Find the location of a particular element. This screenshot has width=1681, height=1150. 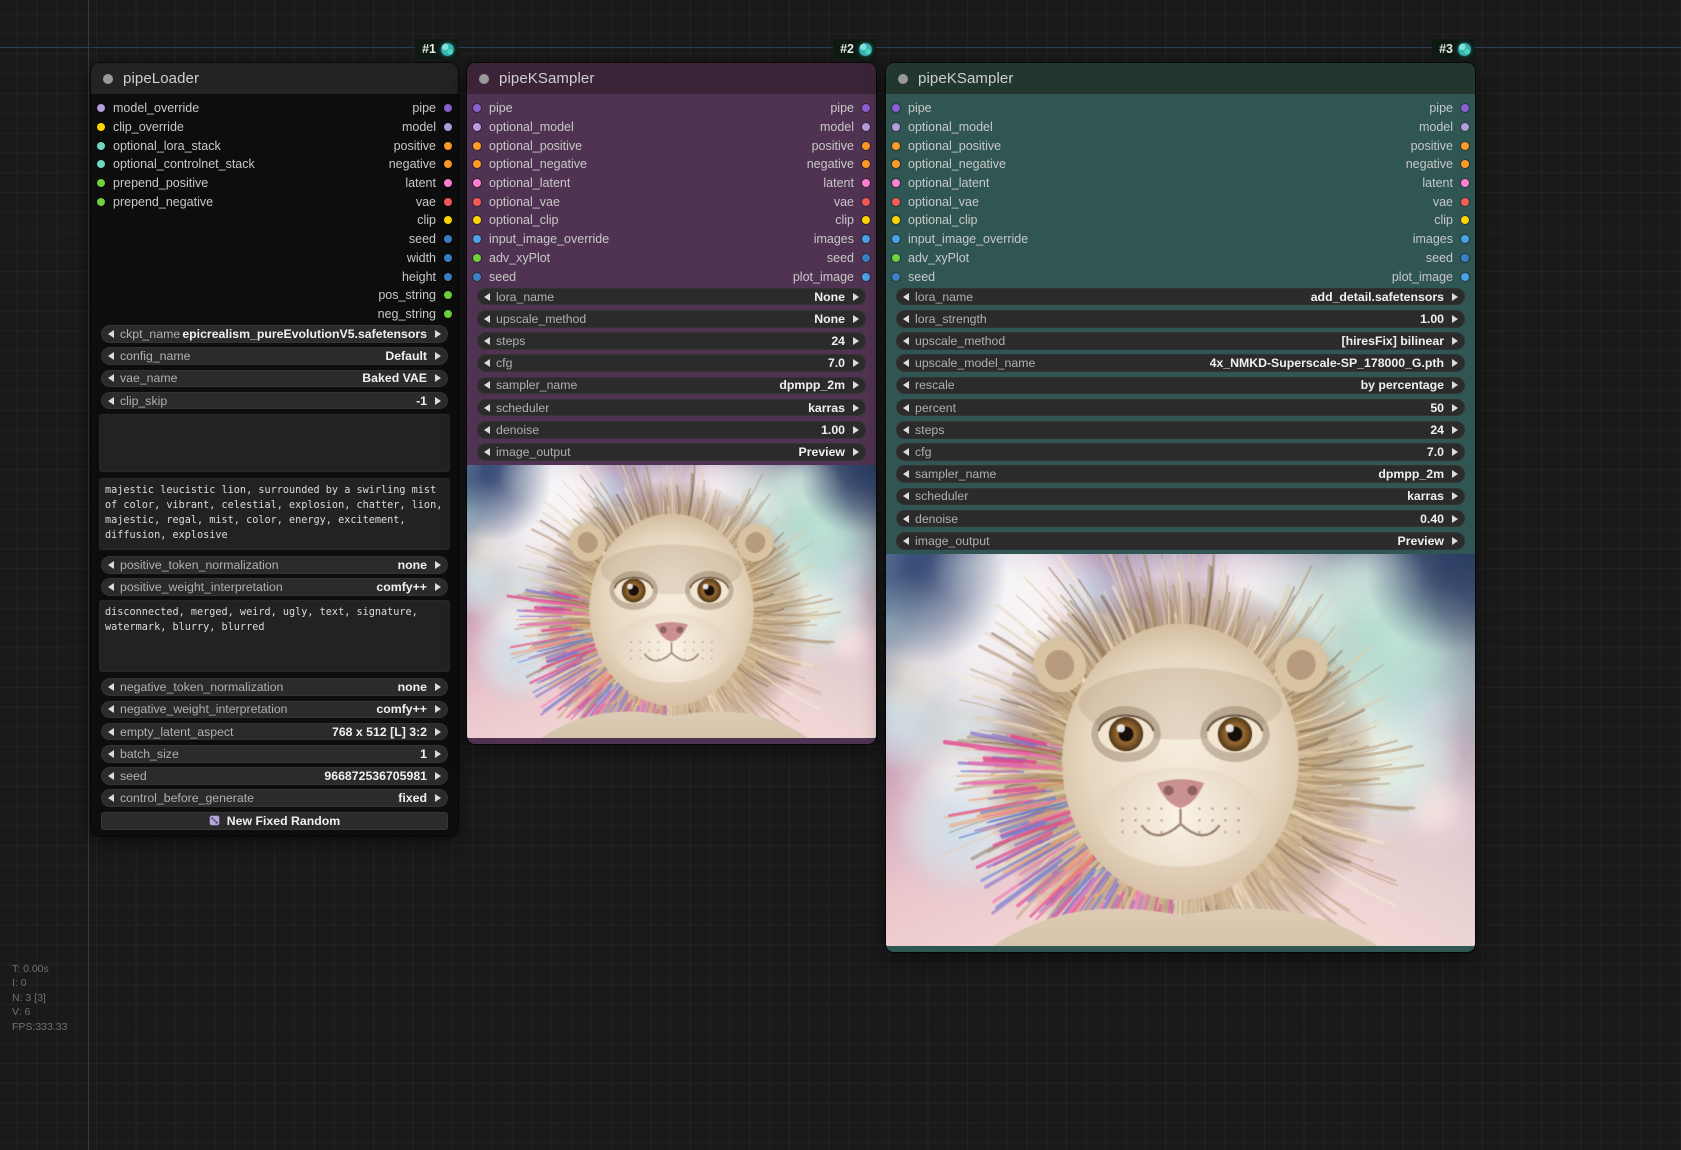

input-slot-model_override: model_override is located at coordinates (142, 108).